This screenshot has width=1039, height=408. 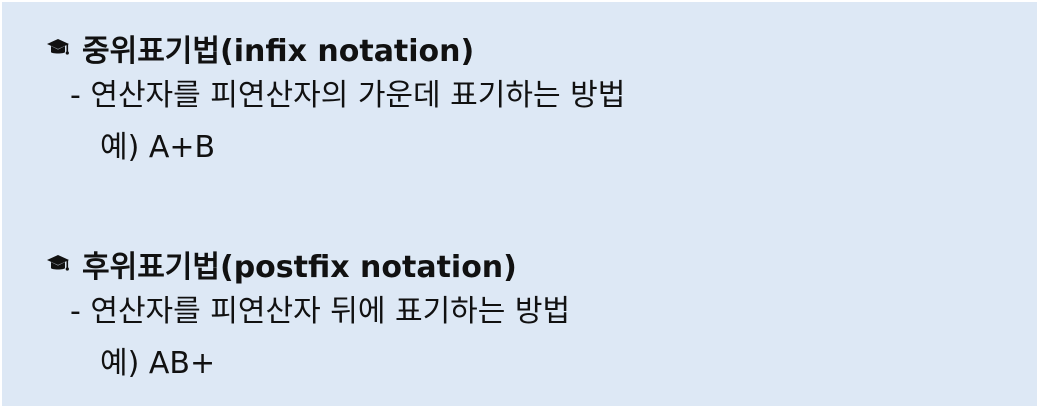 What do you see at coordinates (299, 267) in the screenshot?
I see `section-title: 후위표기법(postfix notation)` at bounding box center [299, 267].